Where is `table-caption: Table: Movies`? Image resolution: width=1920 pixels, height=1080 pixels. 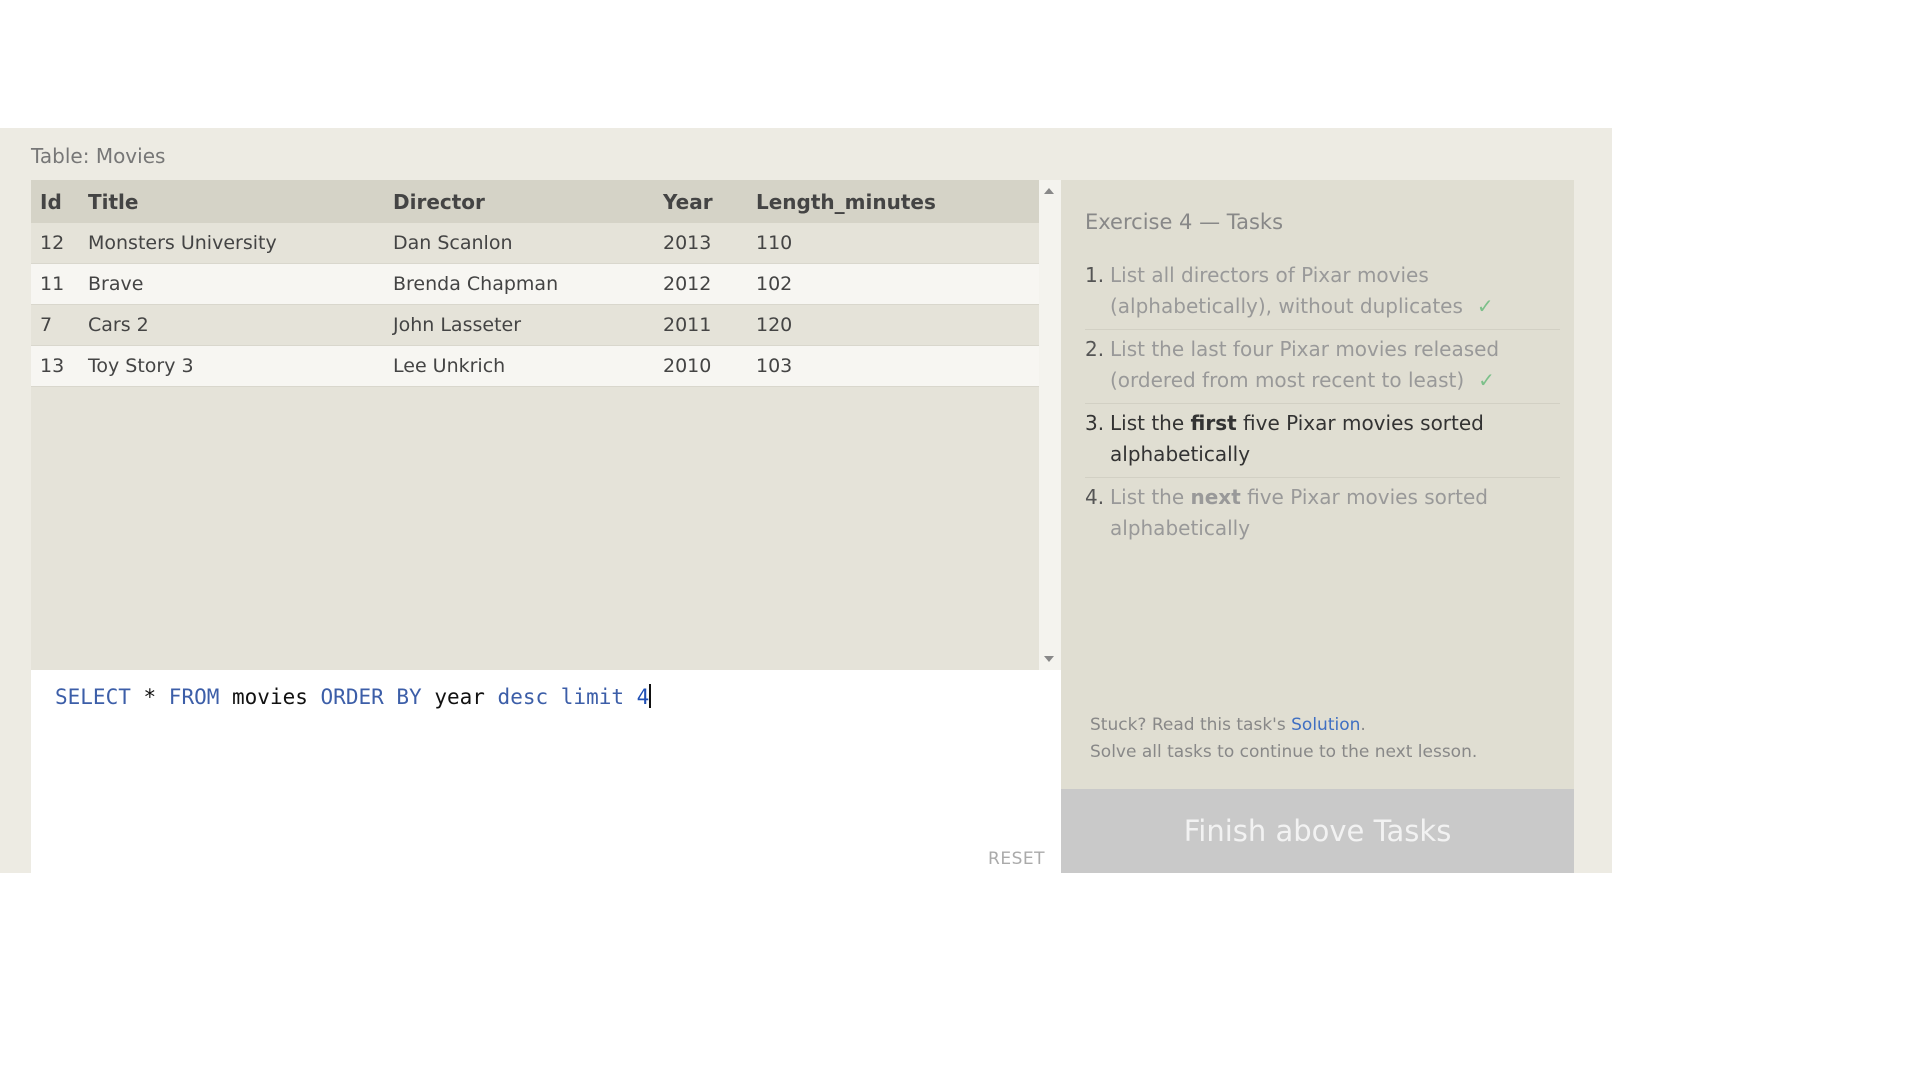
table-caption: Table: Movies is located at coordinates (98, 156).